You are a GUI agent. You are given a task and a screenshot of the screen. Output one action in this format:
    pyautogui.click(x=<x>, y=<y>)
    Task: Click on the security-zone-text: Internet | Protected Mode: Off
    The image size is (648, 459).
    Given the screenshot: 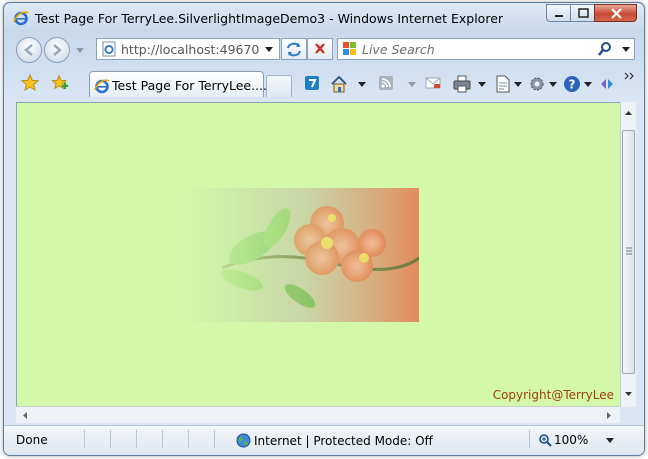 What is the action you would take?
    pyautogui.click(x=343, y=441)
    